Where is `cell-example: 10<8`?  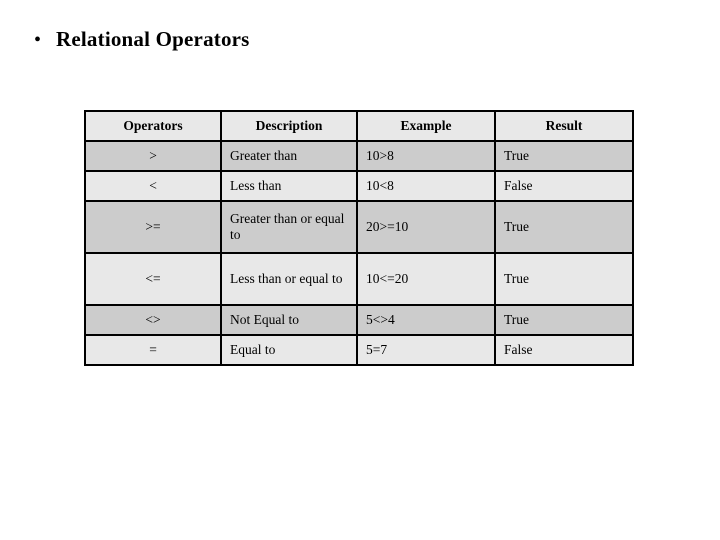 cell-example: 10<8 is located at coordinates (426, 186).